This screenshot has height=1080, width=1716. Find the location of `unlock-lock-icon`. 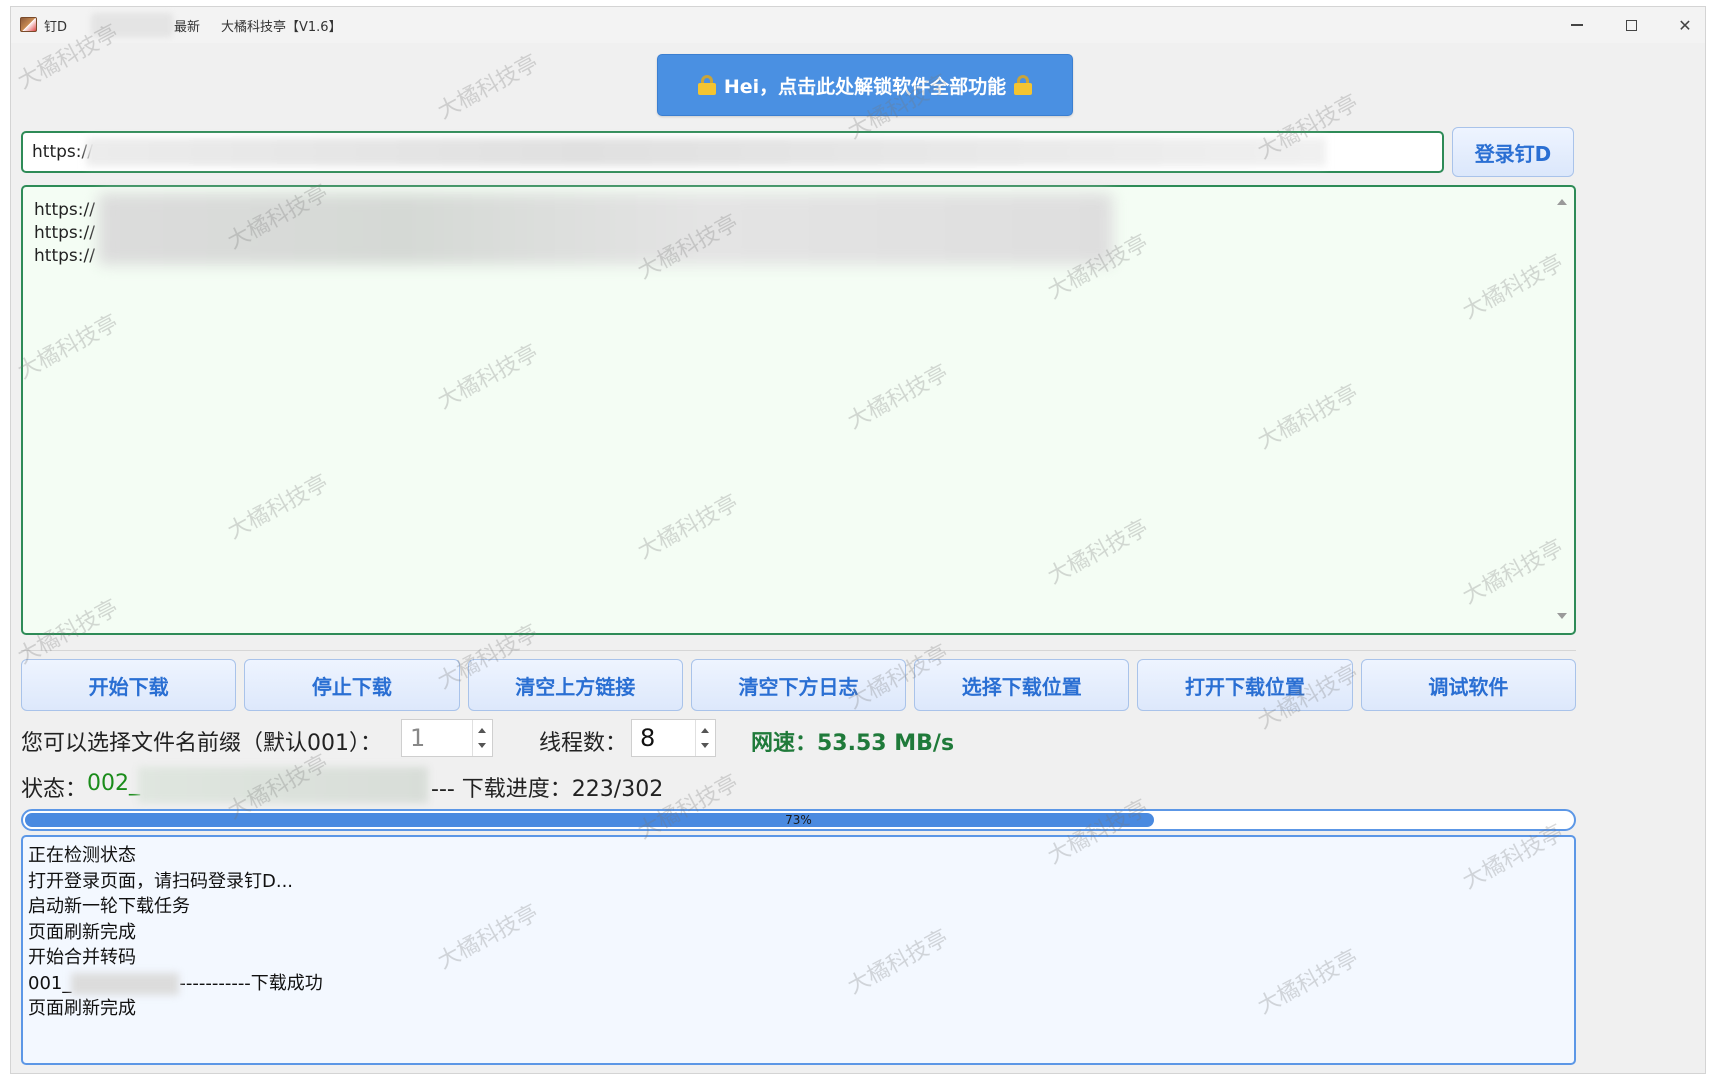

unlock-lock-icon is located at coordinates (706, 85).